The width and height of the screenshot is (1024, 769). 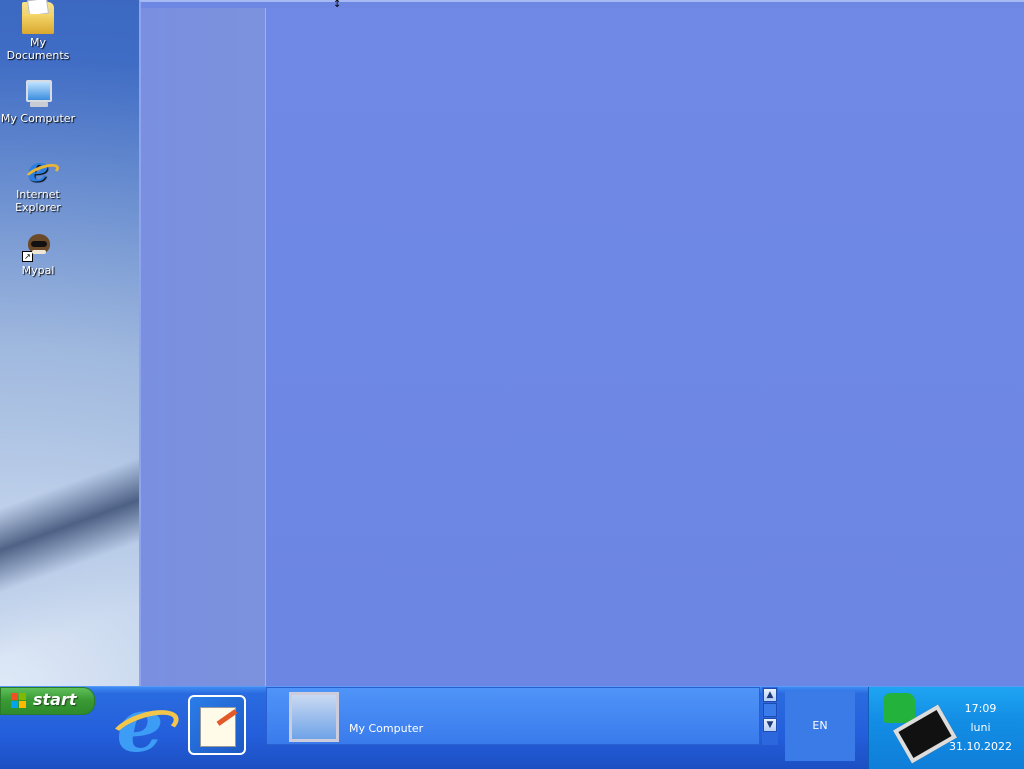 What do you see at coordinates (217, 725) in the screenshot?
I see `quicklaunch-notepad-icon` at bounding box center [217, 725].